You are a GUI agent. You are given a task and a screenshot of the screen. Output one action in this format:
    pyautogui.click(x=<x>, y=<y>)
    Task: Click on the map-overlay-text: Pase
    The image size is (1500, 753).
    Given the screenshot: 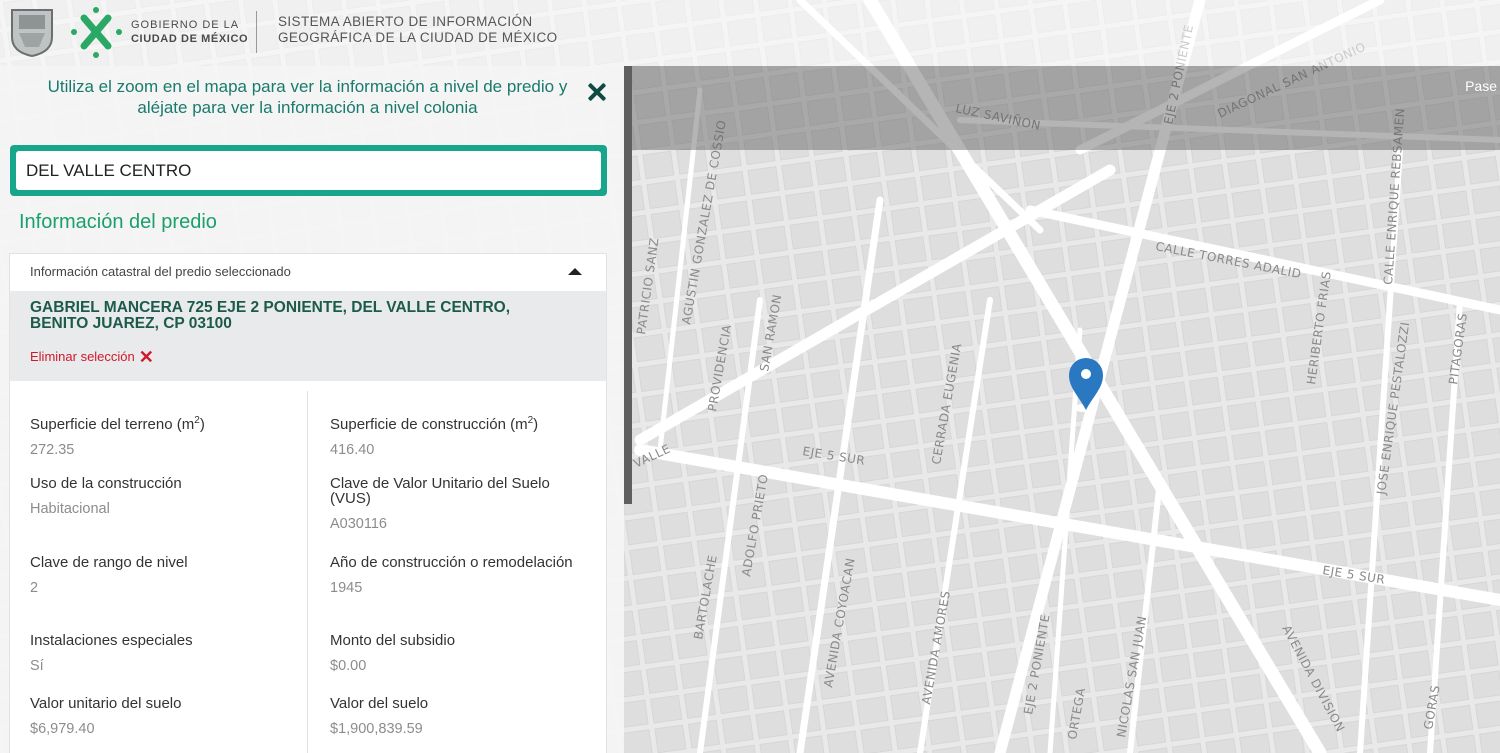 What is the action you would take?
    pyautogui.click(x=1481, y=86)
    